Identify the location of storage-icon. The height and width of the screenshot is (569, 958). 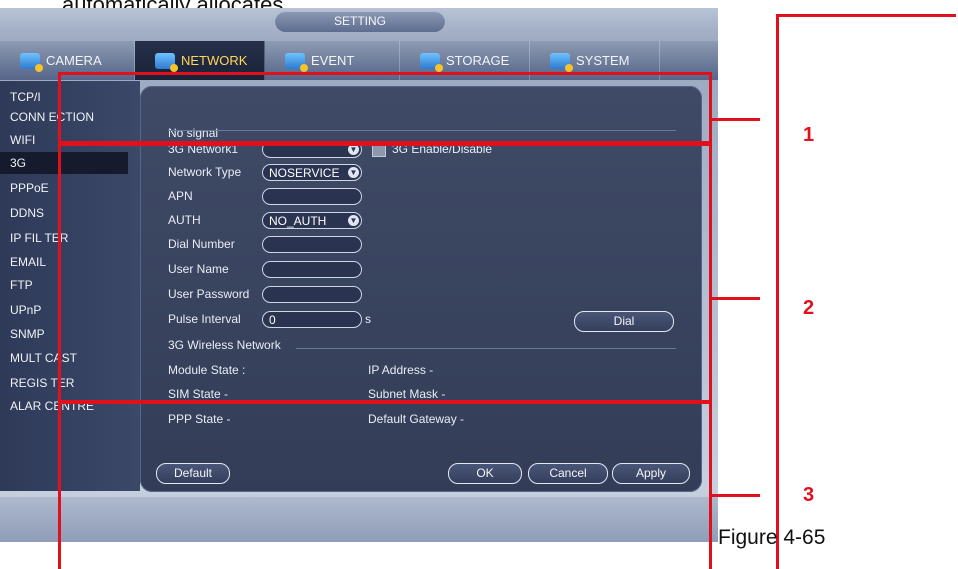
(431, 62).